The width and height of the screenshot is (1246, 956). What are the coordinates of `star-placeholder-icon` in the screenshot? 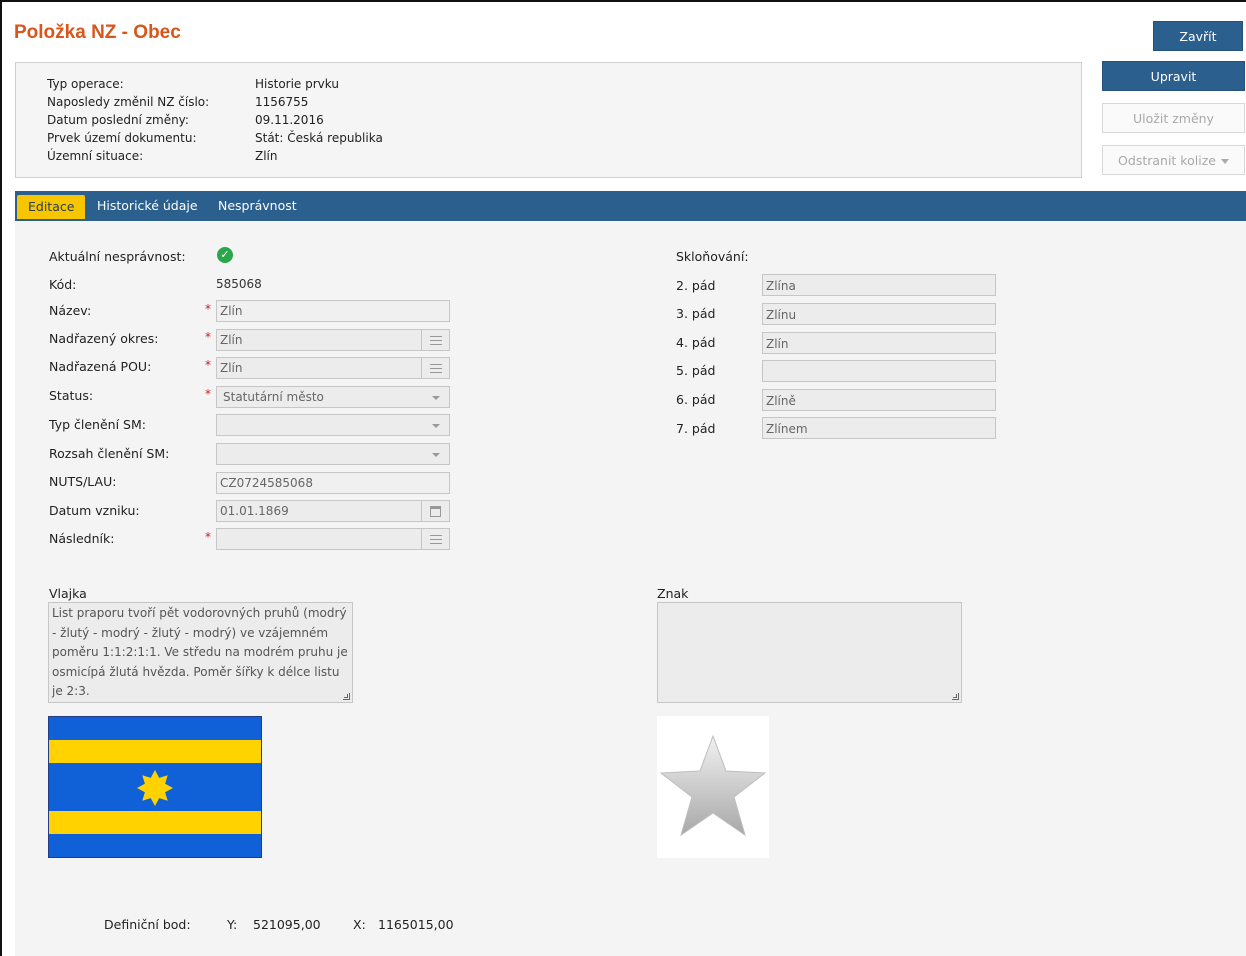 It's located at (713, 785).